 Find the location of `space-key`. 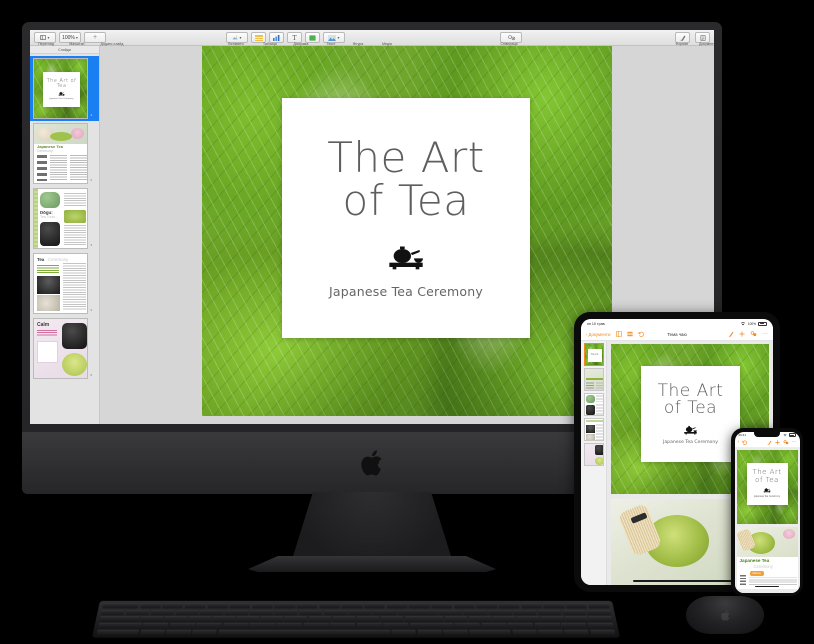

space-key is located at coordinates (304, 632).